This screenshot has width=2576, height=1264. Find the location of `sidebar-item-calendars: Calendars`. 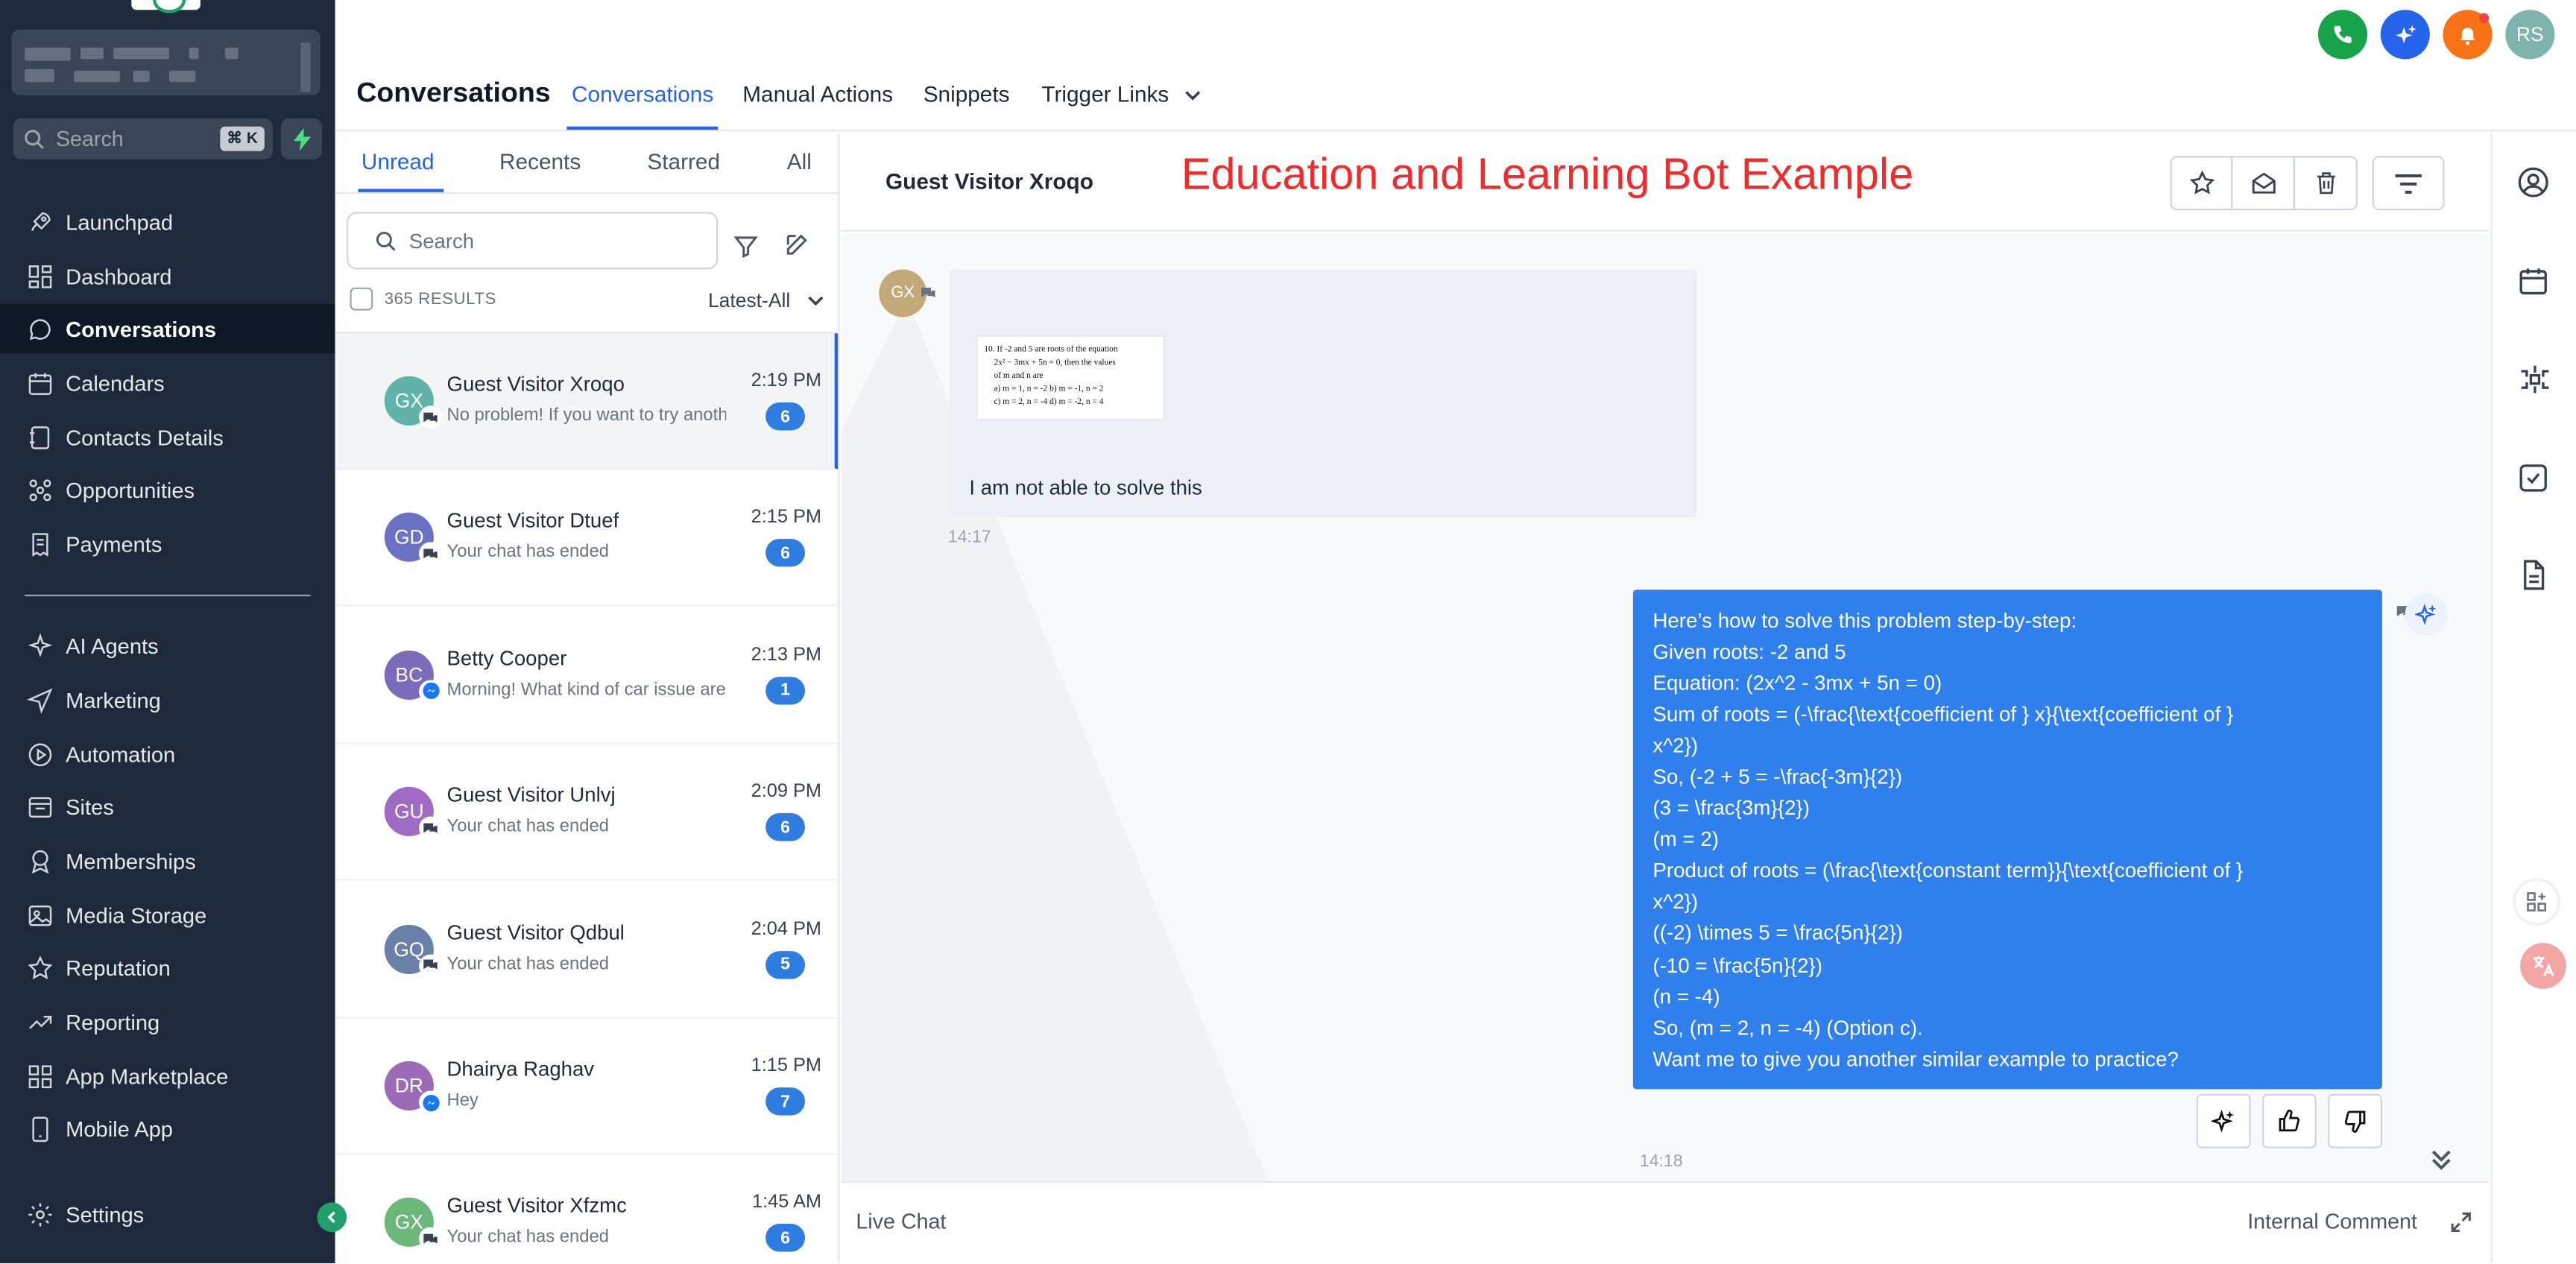

sidebar-item-calendars: Calendars is located at coordinates (167, 382).